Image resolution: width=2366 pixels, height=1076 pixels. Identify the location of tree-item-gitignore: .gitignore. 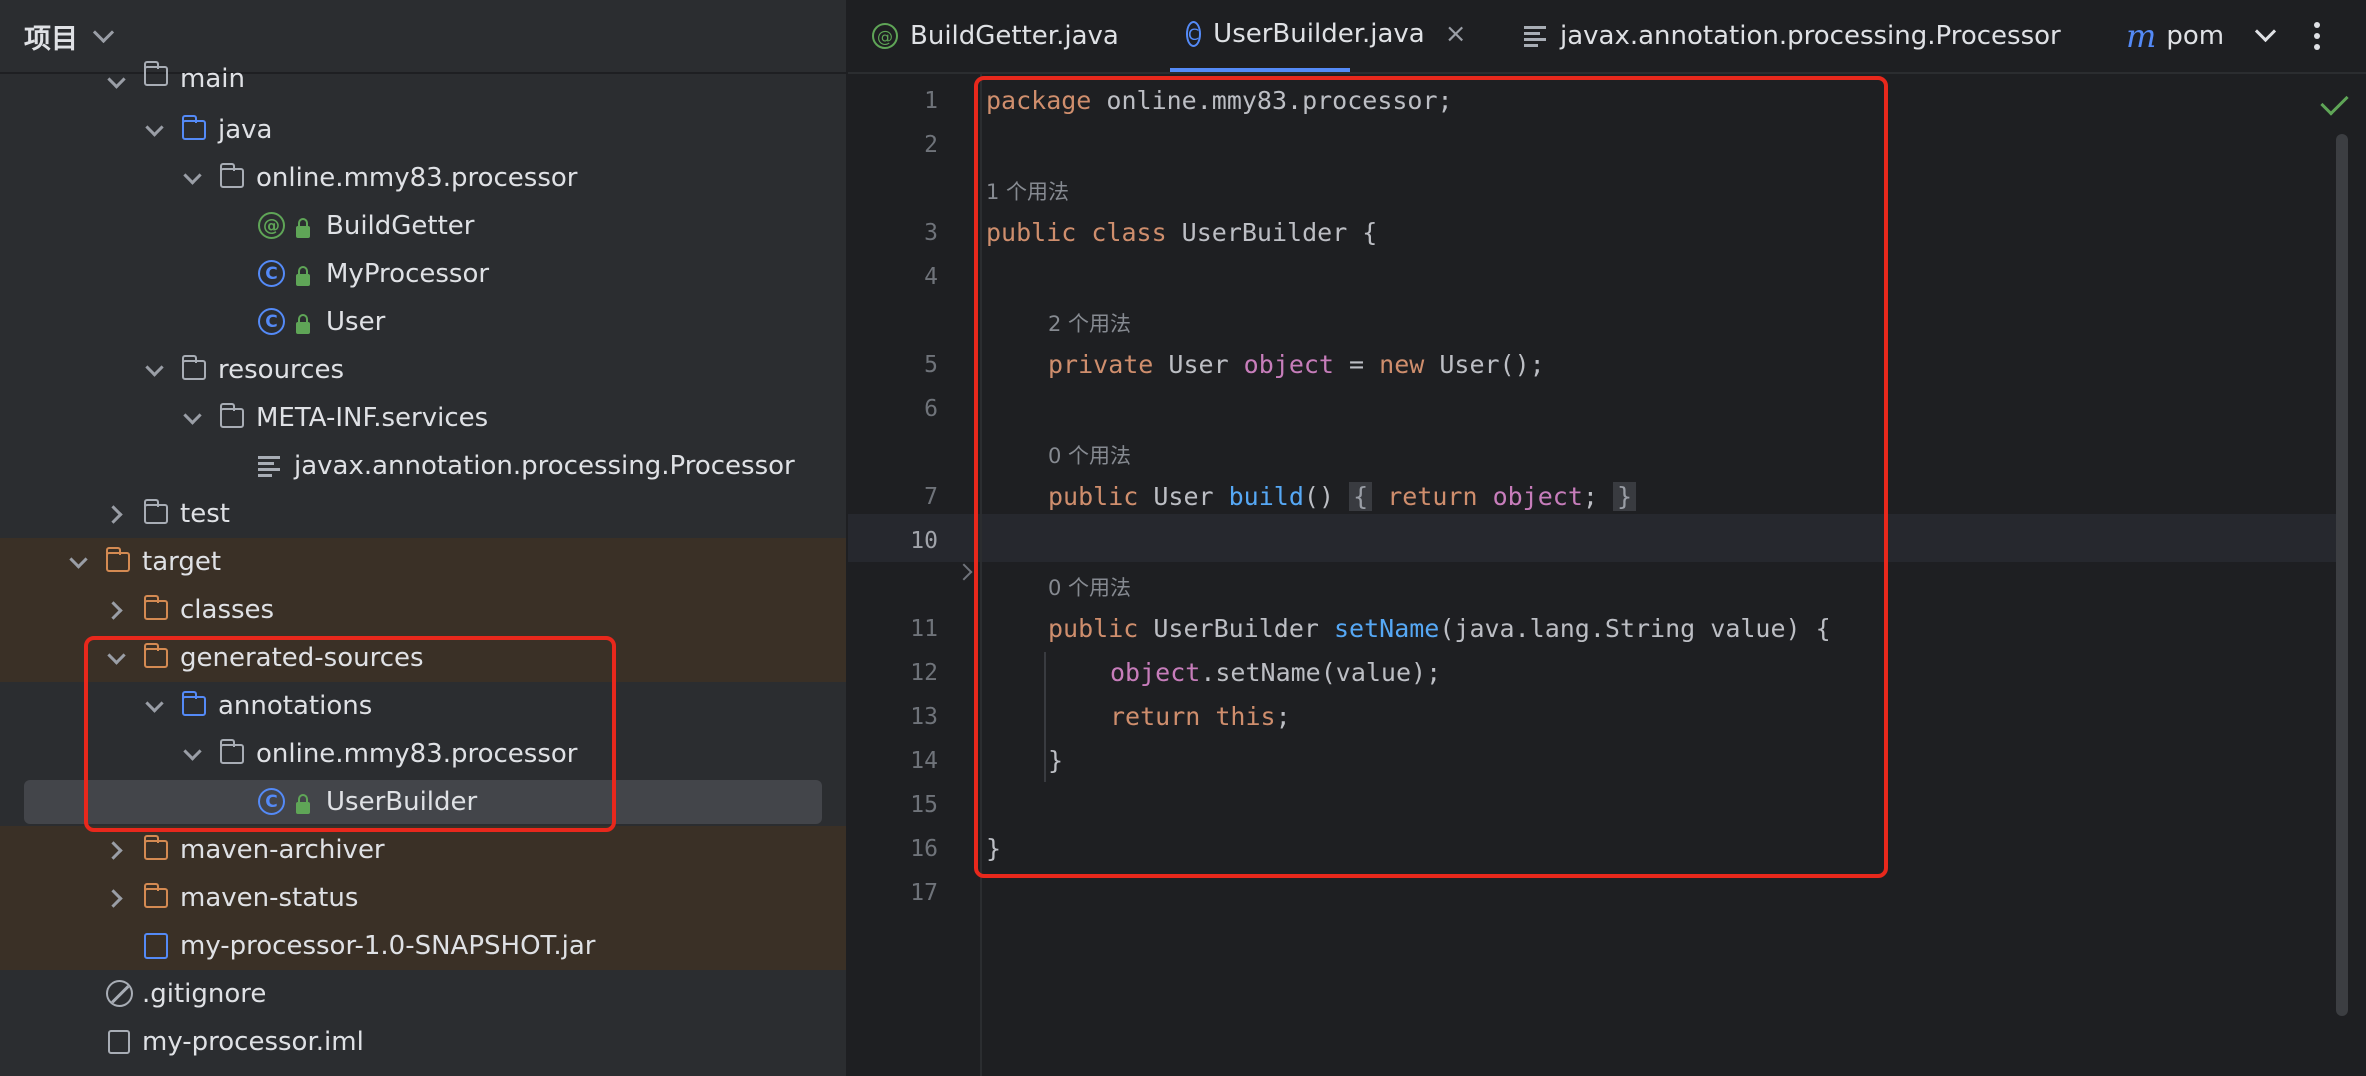
(423, 994).